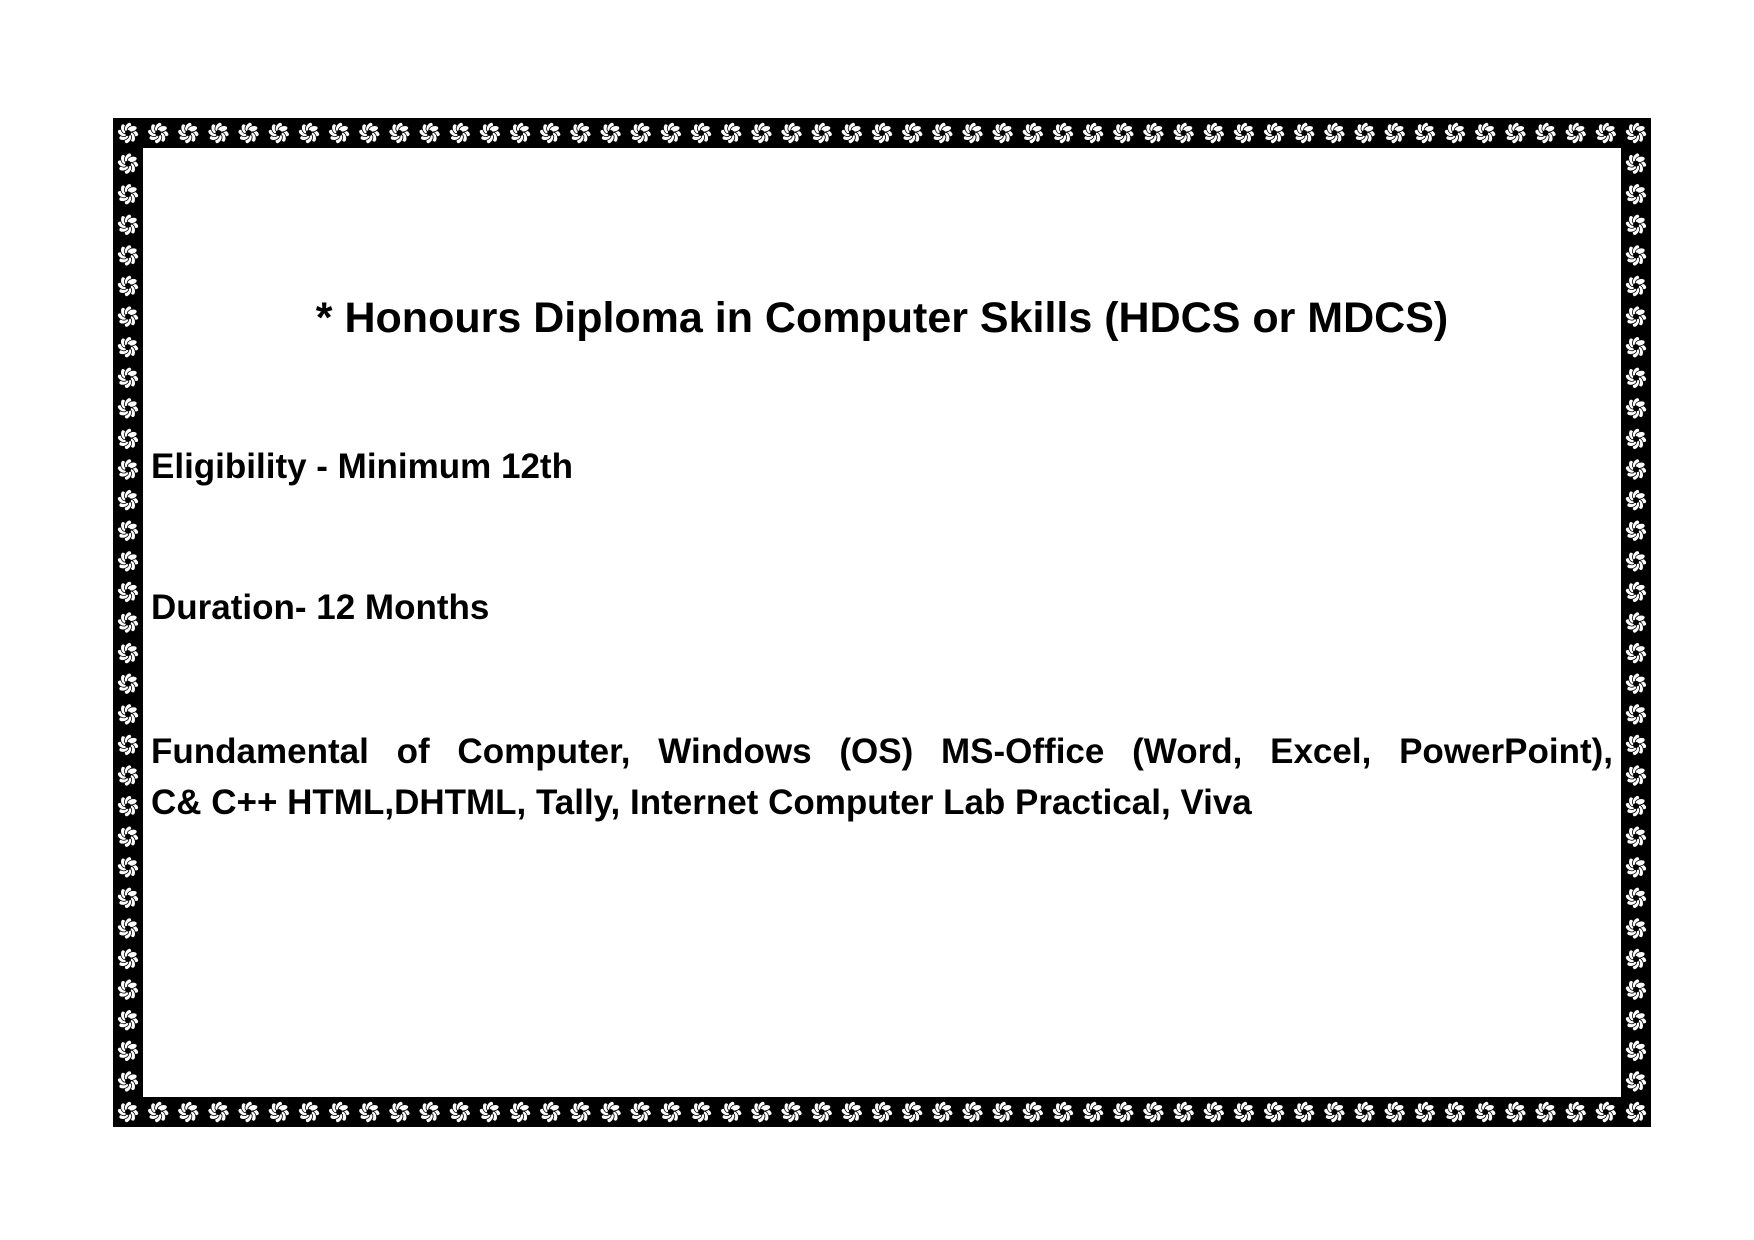  Describe the element at coordinates (362, 466) in the screenshot. I see `eligibility-text: Eligibility - Minimum 12th` at that location.